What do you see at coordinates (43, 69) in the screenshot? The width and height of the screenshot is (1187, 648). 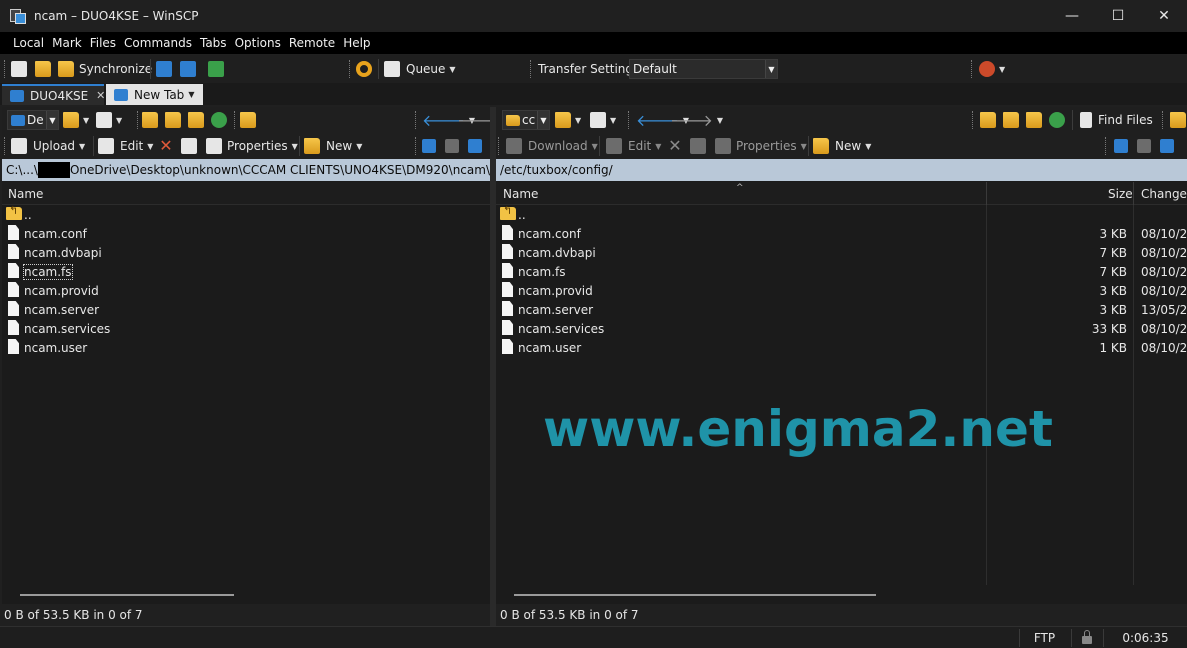 I see `sync-browsing-button` at bounding box center [43, 69].